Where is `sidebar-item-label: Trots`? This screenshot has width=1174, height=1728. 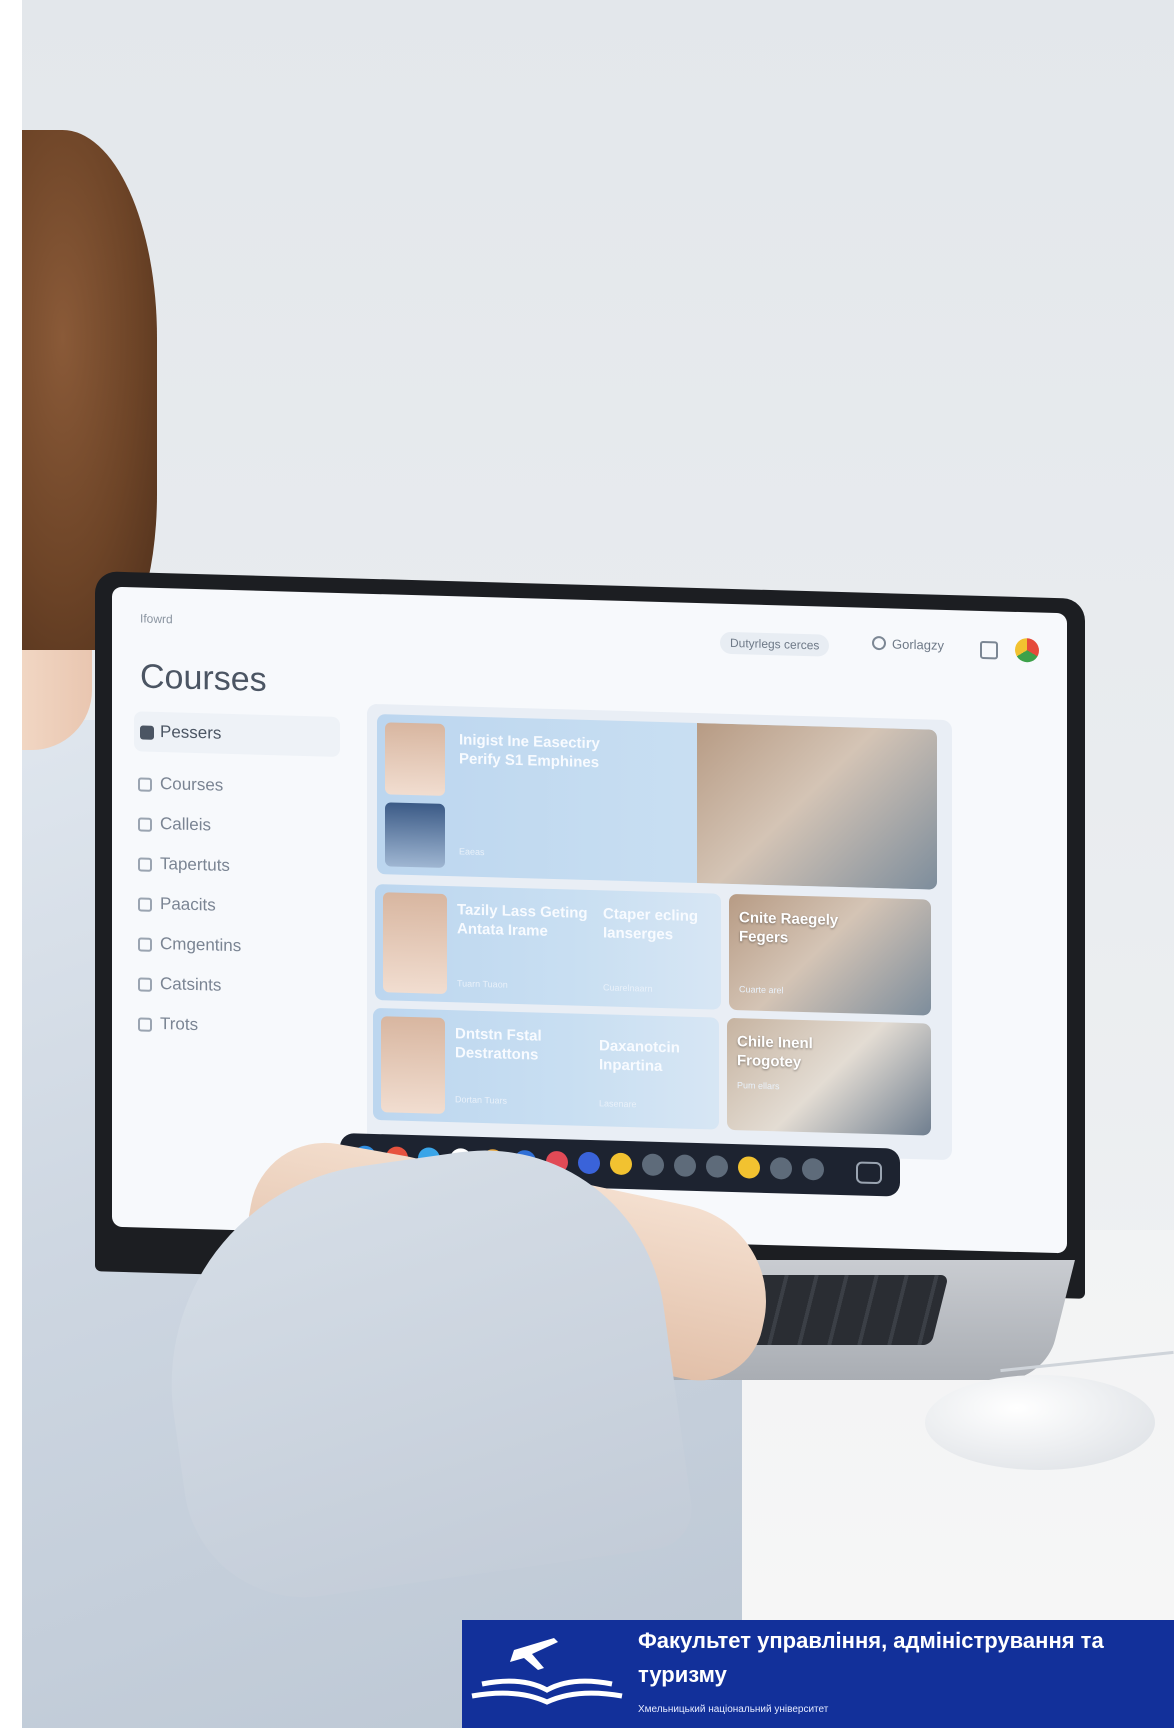
sidebar-item-label: Trots is located at coordinates (179, 1024).